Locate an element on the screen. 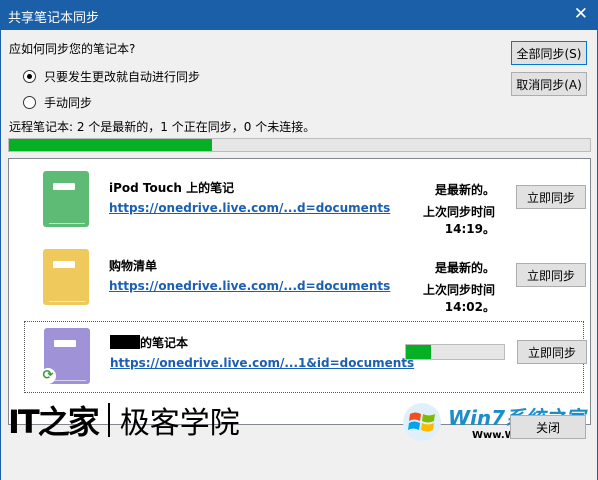 This screenshot has height=480, width=598. sync-status-text: 远程笔记本: 2 个是最新的，1 个正在同步，0 个未连接。 is located at coordinates (162, 127).